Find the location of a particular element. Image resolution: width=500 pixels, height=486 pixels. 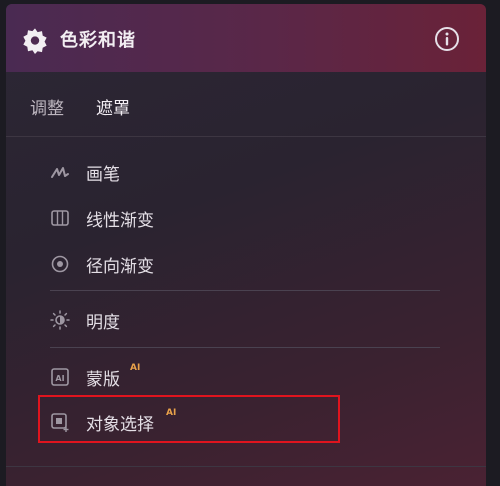

panel-header: 色彩和谐 is located at coordinates (246, 38).